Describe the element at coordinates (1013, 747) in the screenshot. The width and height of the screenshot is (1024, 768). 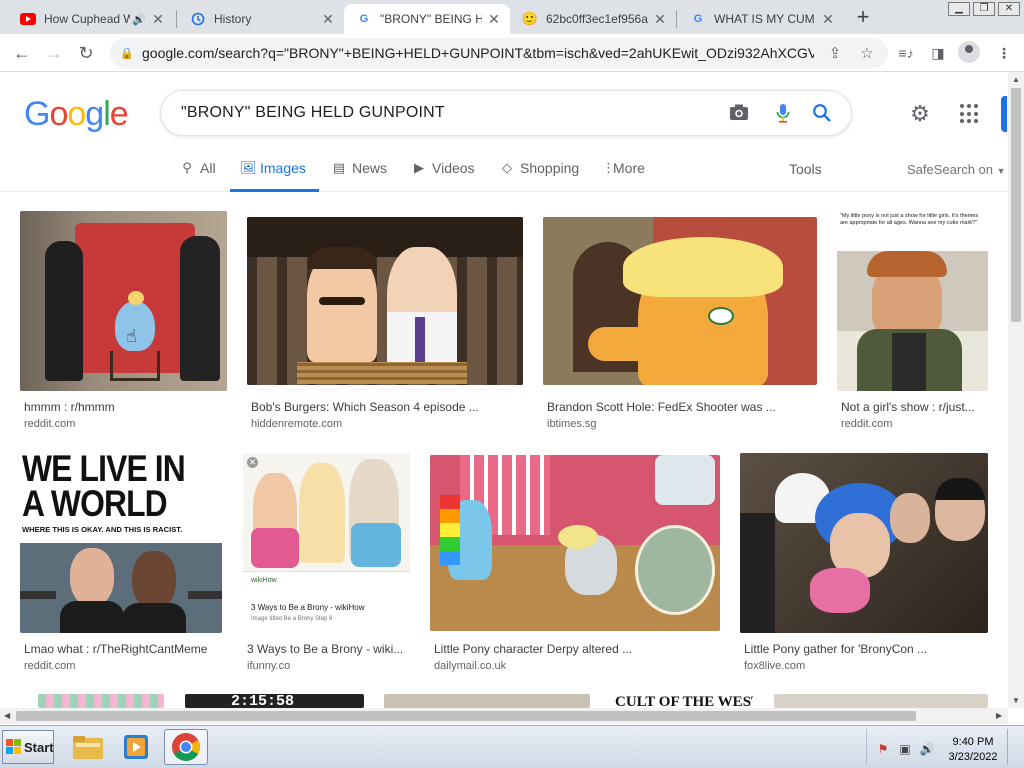
I see `show-desktop-button` at that location.